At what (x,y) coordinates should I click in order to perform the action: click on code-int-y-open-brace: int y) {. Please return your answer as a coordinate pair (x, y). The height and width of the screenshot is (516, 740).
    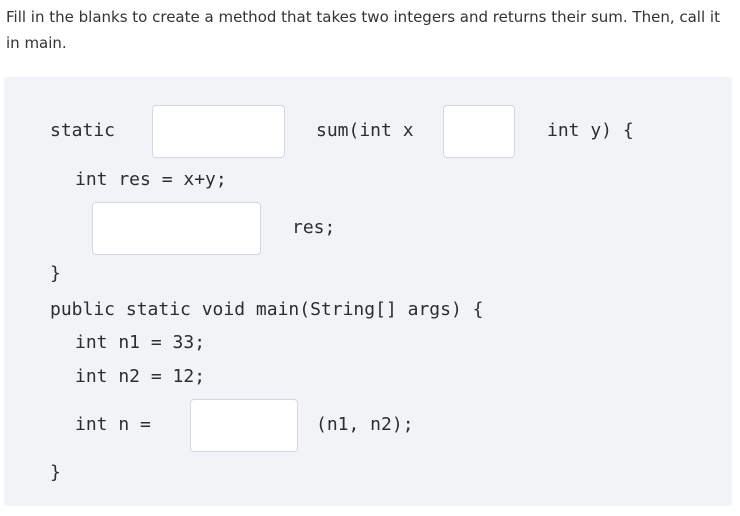
    Looking at the image, I should click on (590, 130).